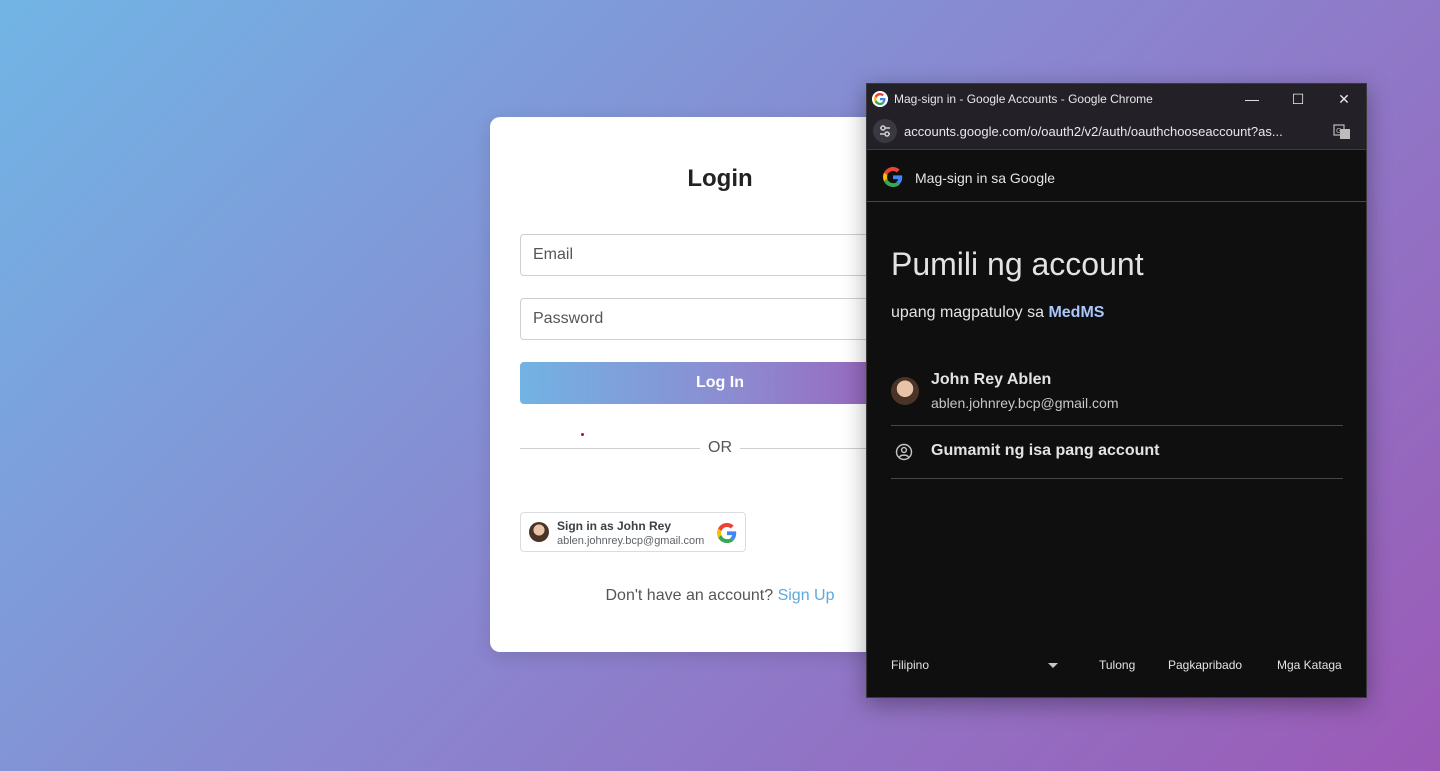 Image resolution: width=1440 pixels, height=771 pixels. I want to click on close-icon: ✕, so click(1343, 99).